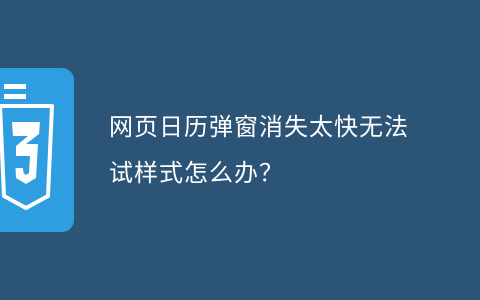 Image resolution: width=480 pixels, height=300 pixels. Describe the element at coordinates (259, 127) in the screenshot. I see `article-title-line-1: 网页日历弹窗消失太快无法` at that location.